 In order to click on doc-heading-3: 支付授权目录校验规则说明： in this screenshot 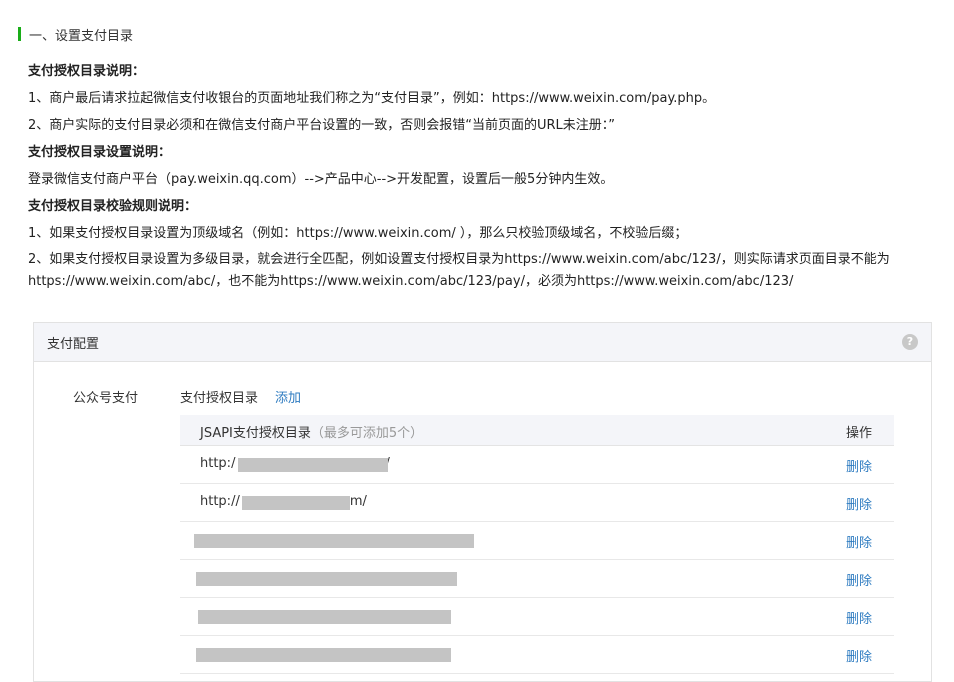, I will do `click(113, 206)`.